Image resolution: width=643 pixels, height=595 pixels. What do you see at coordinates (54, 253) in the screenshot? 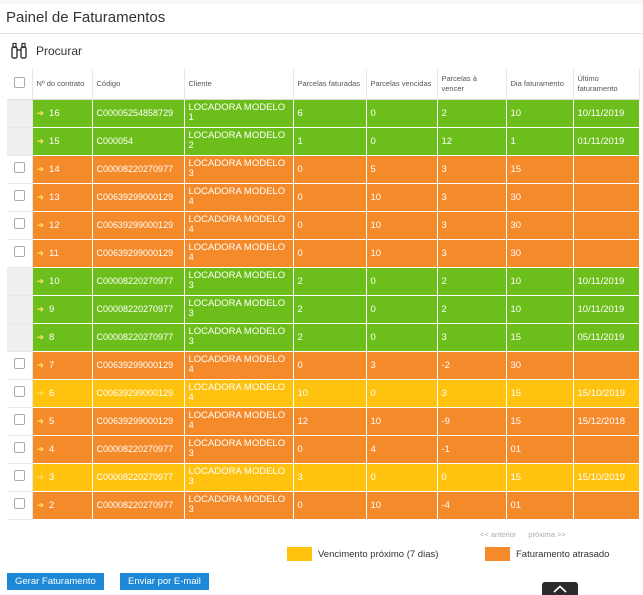
I see `contract-number: 11` at bounding box center [54, 253].